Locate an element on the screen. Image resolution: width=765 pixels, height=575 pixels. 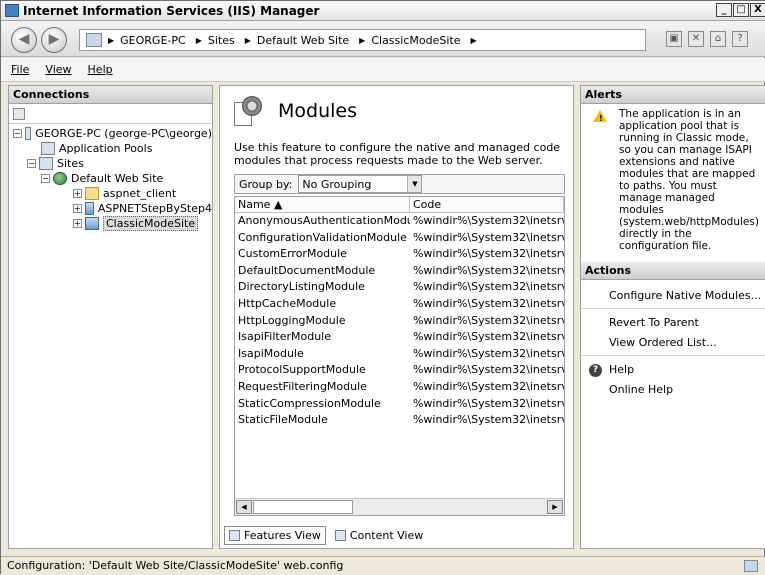
module-code: %windir%\System32\inetsrv\log is located at coordinates (488, 320).